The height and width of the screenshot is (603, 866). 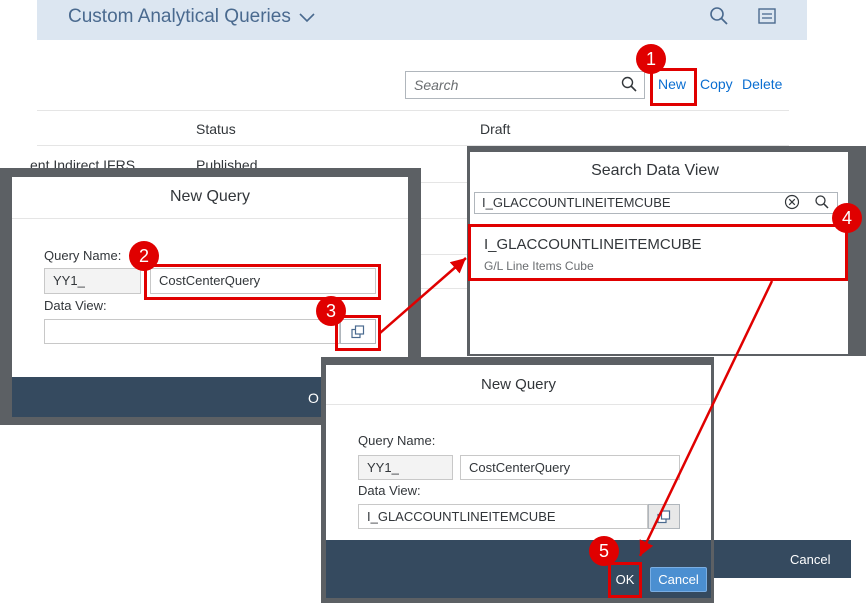 I want to click on callout-badge: 5, so click(x=604, y=551).